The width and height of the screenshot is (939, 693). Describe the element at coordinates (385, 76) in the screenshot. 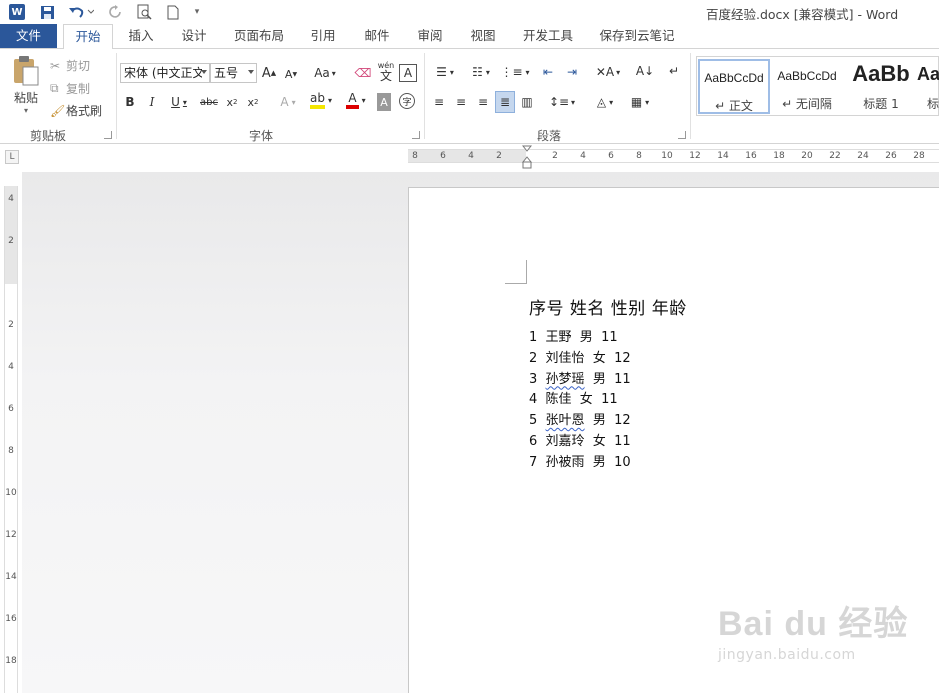

I see `pinyin-bottom: 文` at that location.